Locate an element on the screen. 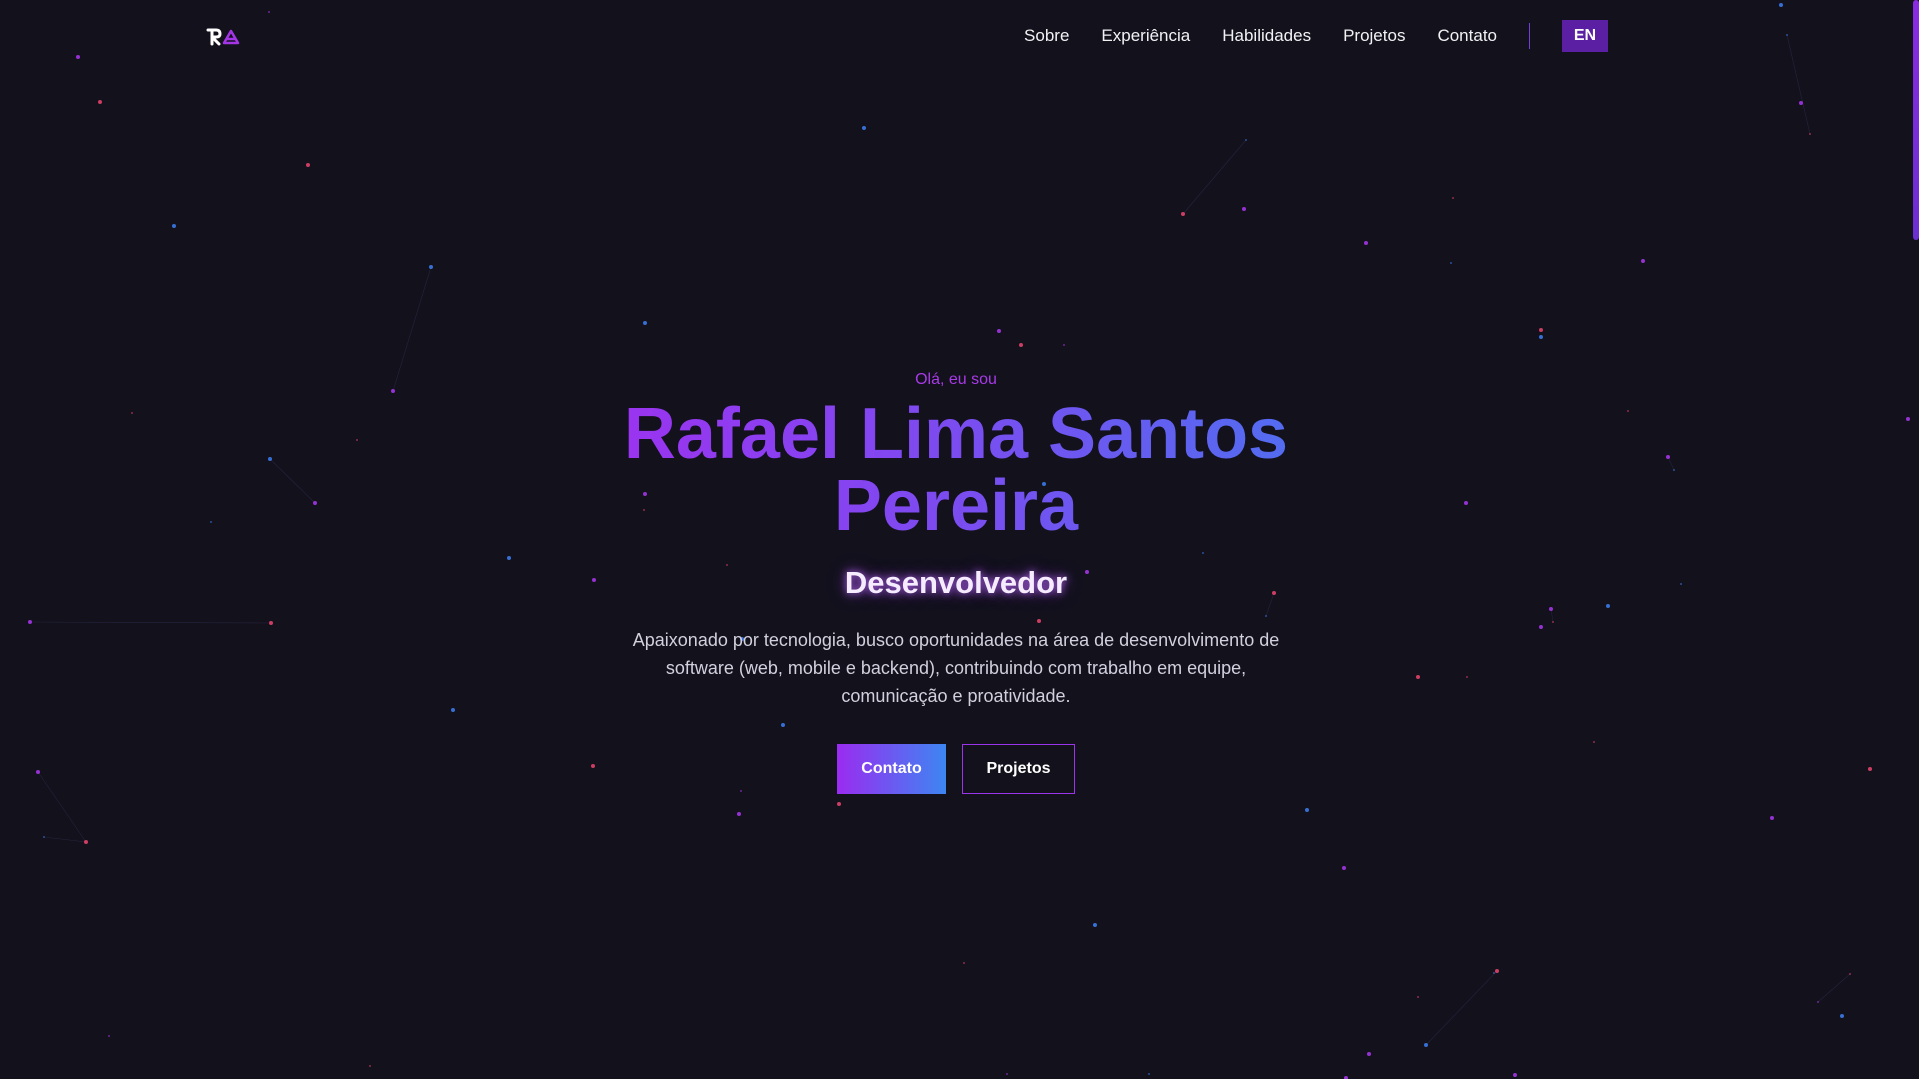 This screenshot has height=1079, width=1919. projects-button: Projetos is located at coordinates (1018, 769).